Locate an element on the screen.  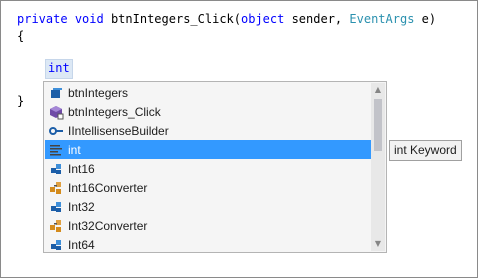
method-icon is located at coordinates (56, 112).